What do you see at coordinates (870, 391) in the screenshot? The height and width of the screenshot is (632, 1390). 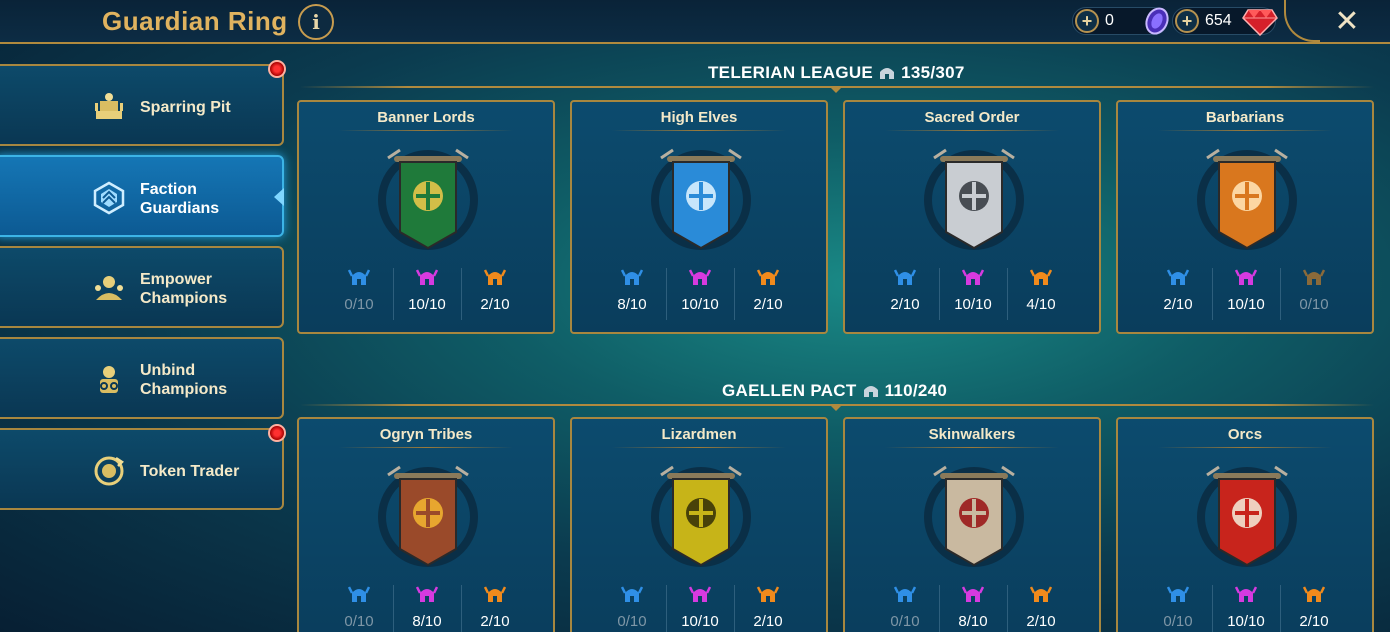 I see `helmet-icon` at bounding box center [870, 391].